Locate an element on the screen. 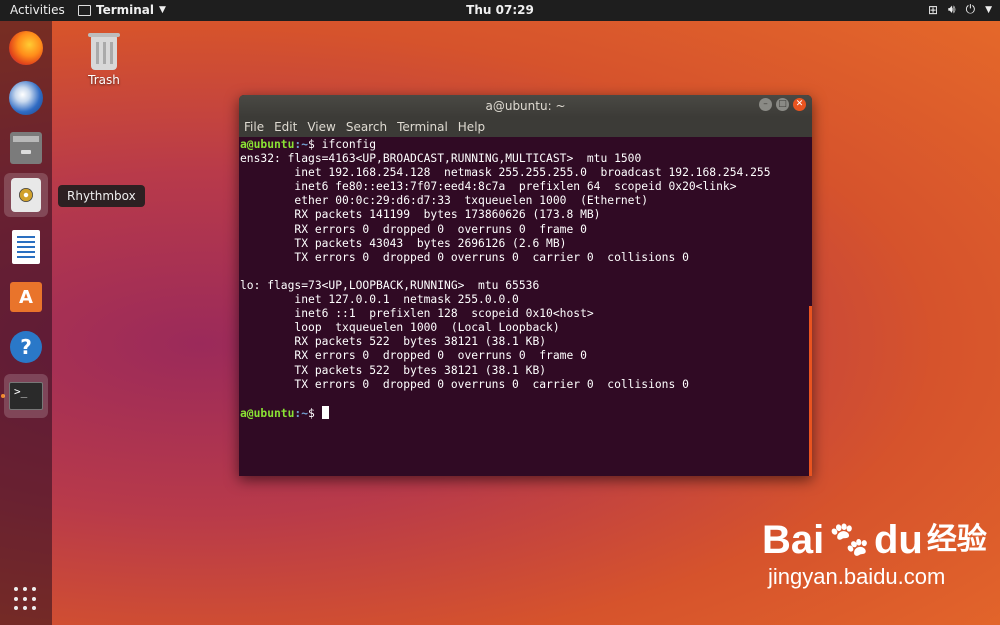 The width and height of the screenshot is (1000, 625). watermark-brand-right: du is located at coordinates (898, 540).